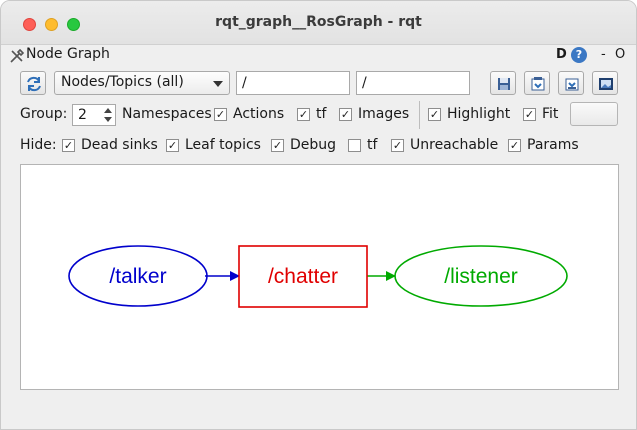 The image size is (637, 430). Describe the element at coordinates (605, 83) in the screenshot. I see `save-image-button` at that location.